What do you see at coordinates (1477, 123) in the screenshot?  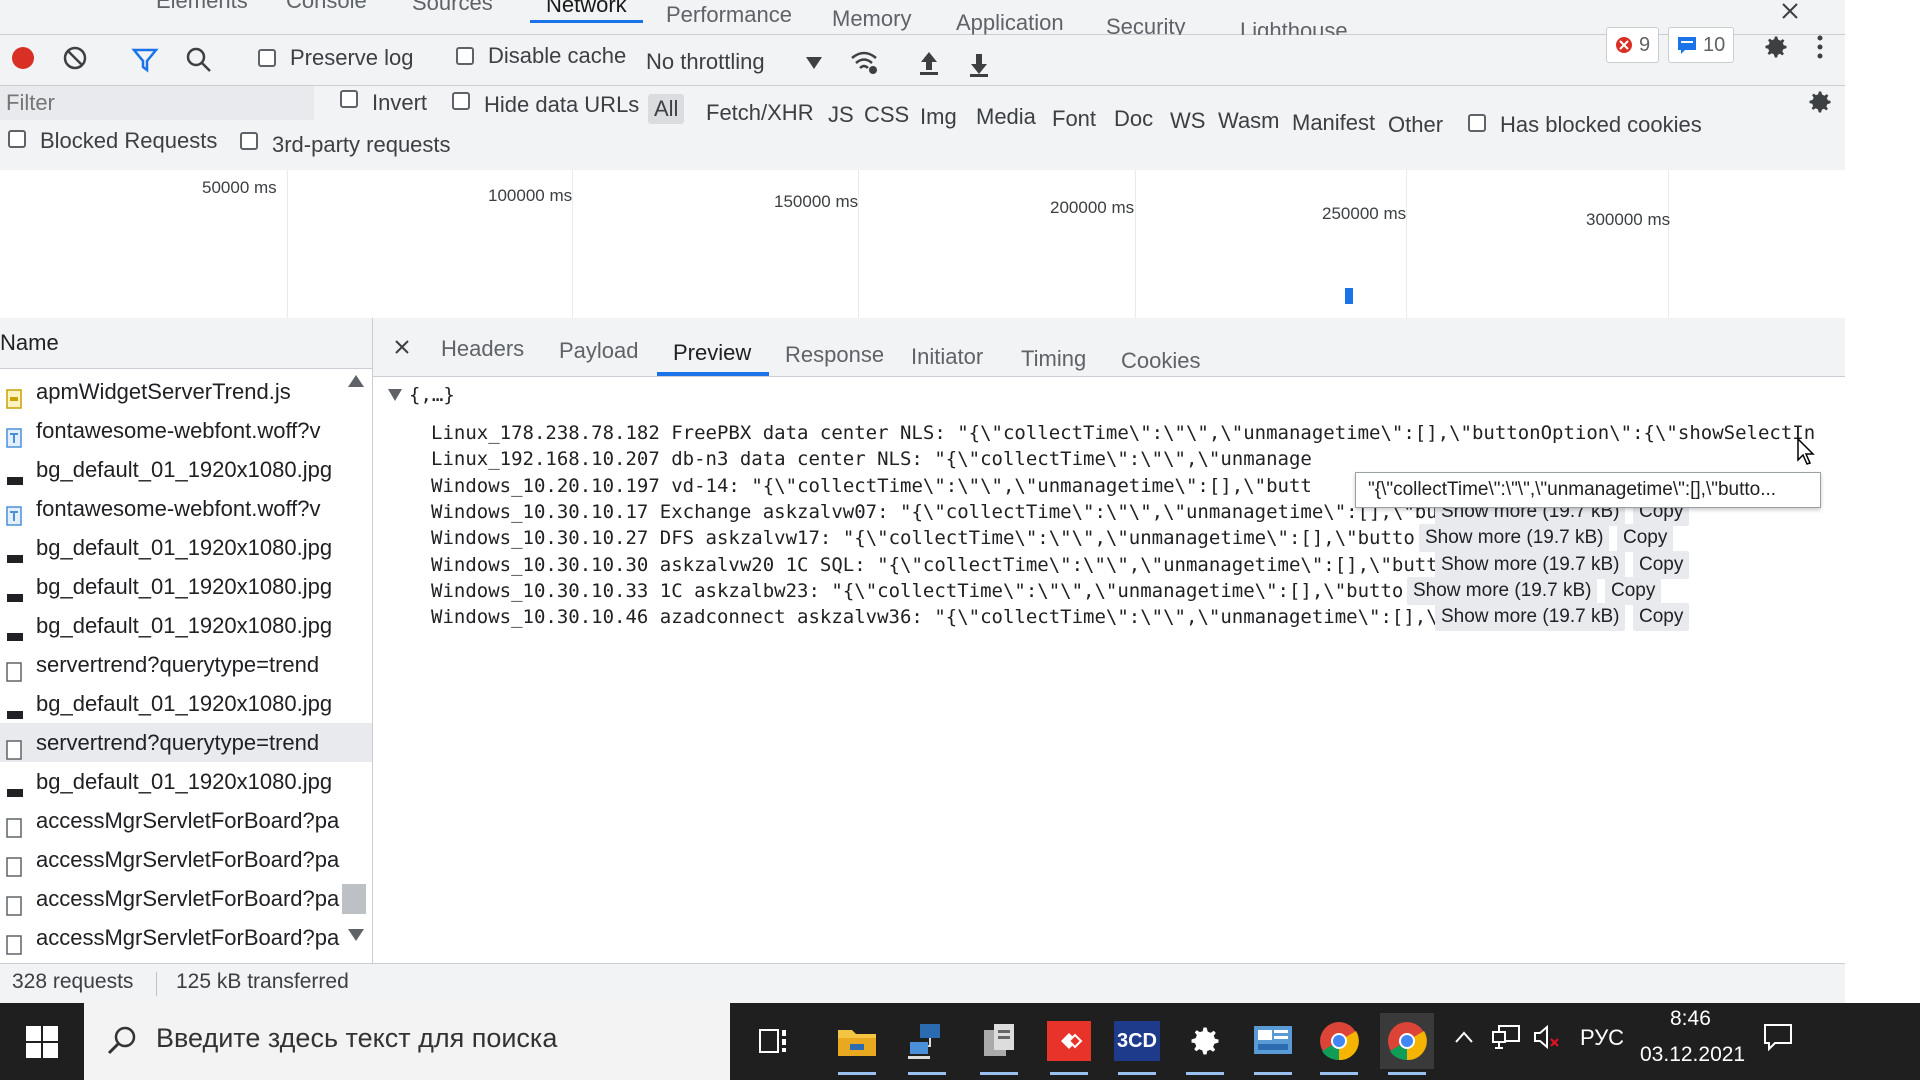 I see `has-blocked-cookies-checkbox` at bounding box center [1477, 123].